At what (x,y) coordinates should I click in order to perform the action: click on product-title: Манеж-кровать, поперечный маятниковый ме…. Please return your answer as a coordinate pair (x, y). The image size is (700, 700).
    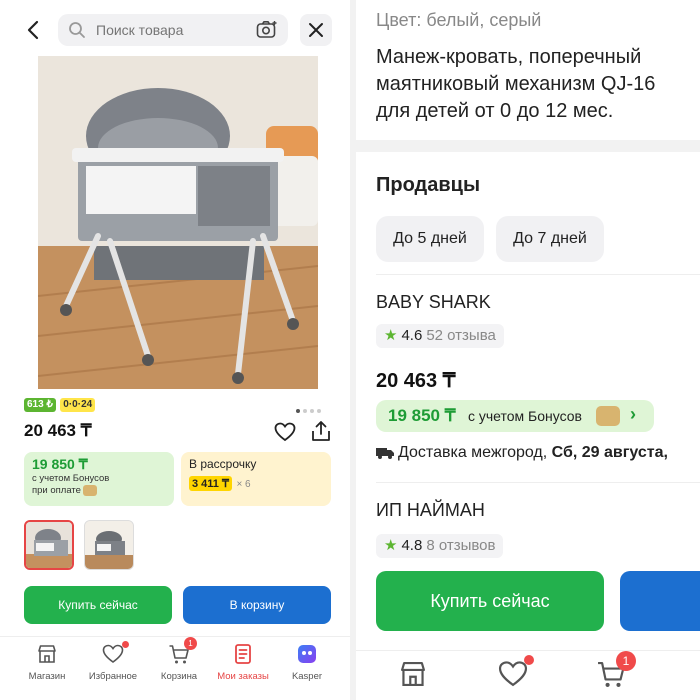
    Looking at the image, I should click on (538, 84).